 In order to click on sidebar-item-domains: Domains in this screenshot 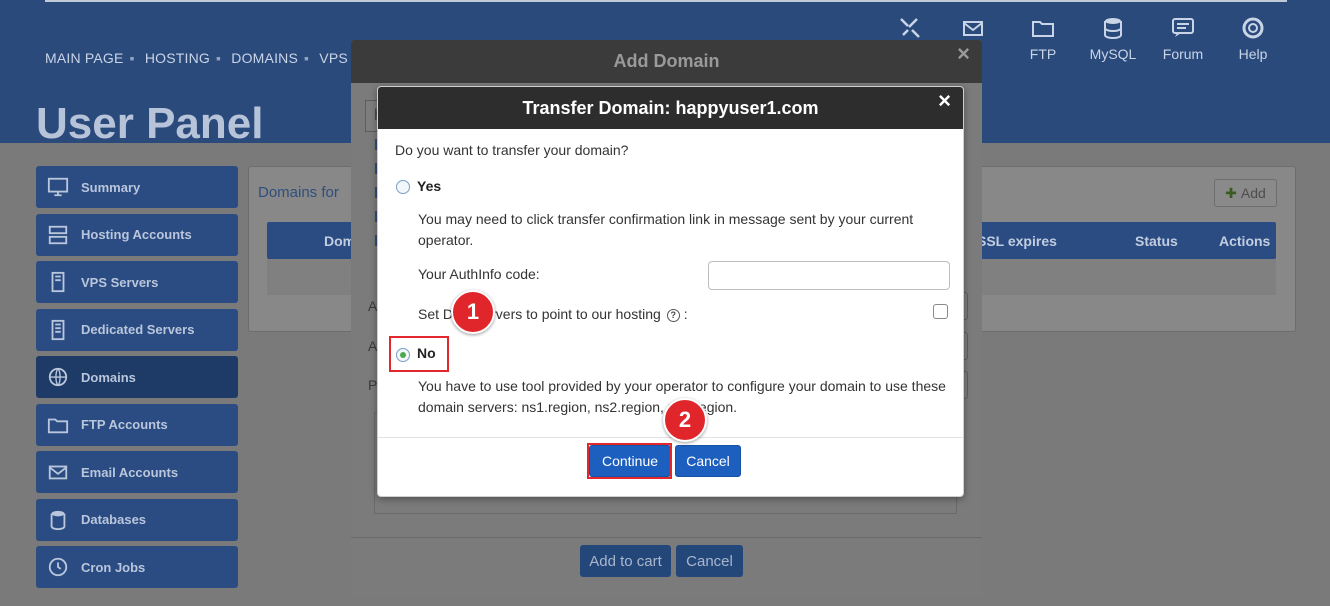, I will do `click(137, 377)`.